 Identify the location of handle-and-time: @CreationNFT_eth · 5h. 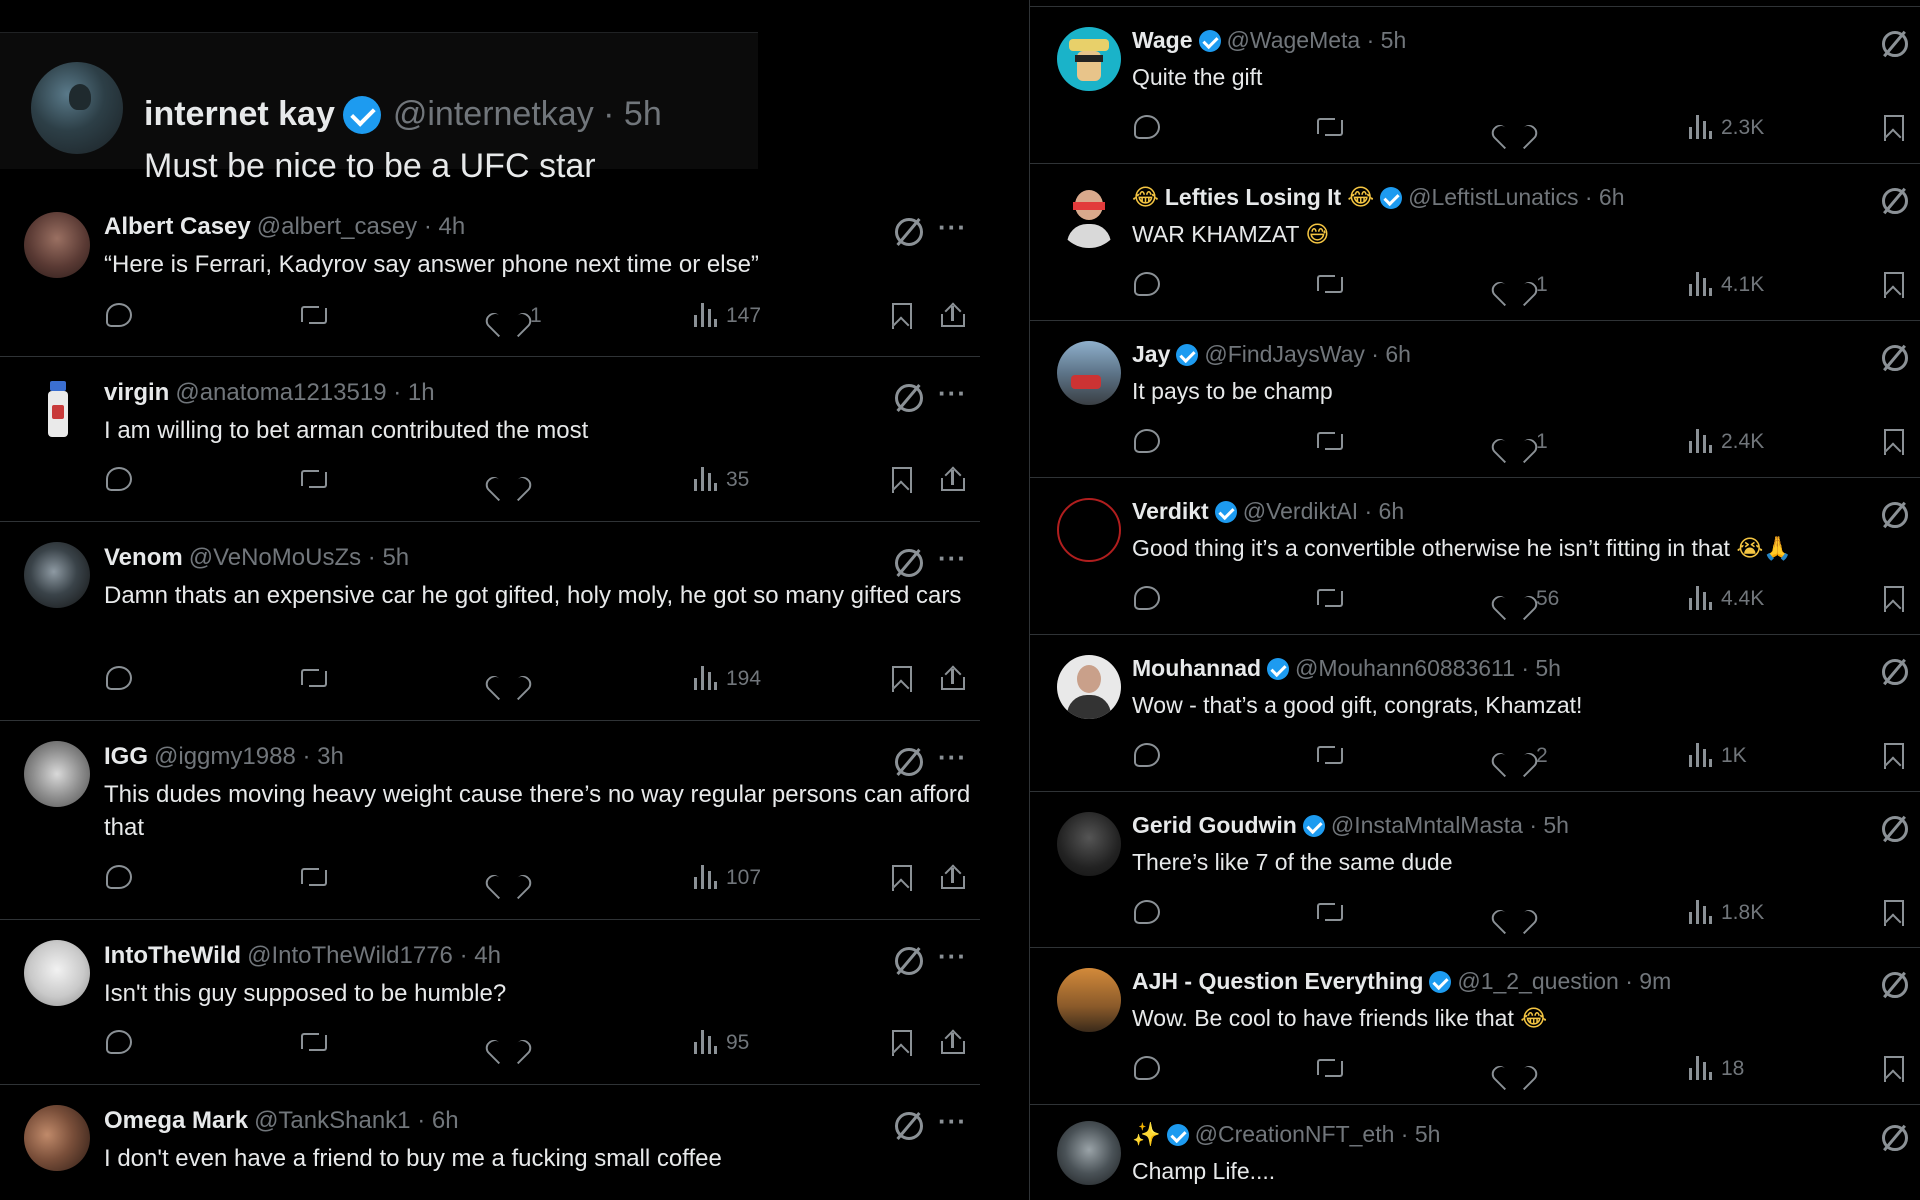
(1318, 1134).